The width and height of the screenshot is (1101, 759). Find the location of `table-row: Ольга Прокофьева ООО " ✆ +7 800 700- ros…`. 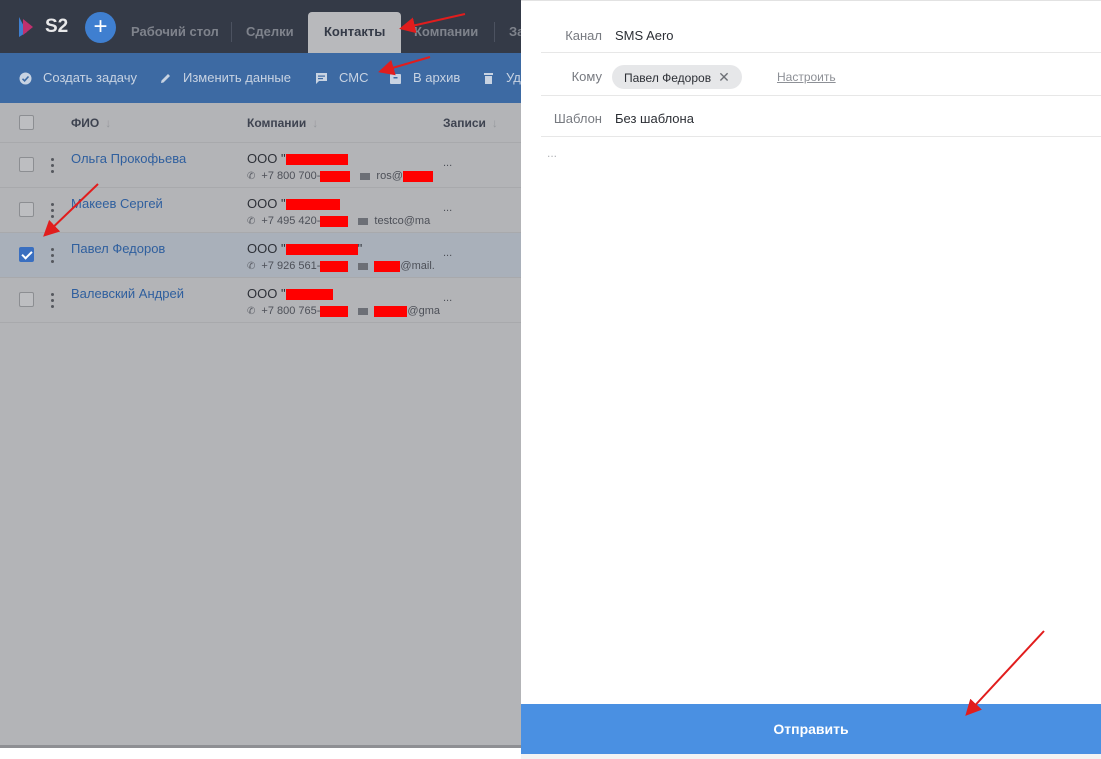

table-row: Ольга Прокофьева ООО " ✆ +7 800 700- ros… is located at coordinates (260, 165).